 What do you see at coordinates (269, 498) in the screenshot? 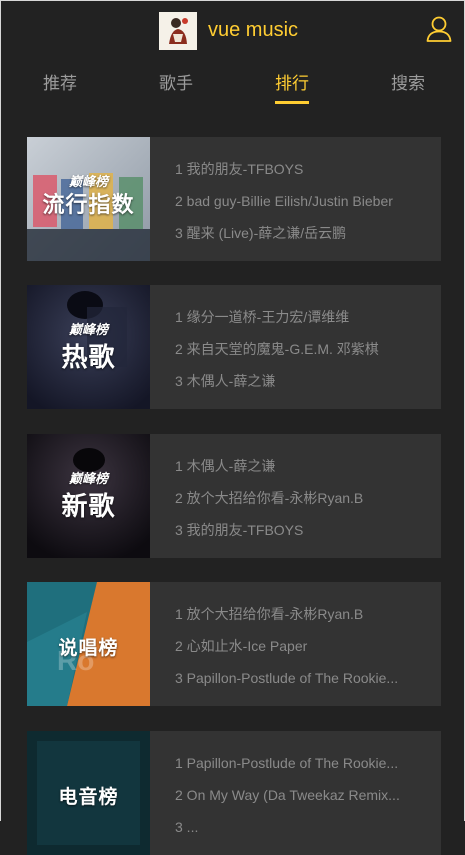
I see `rank-song: 2 放个大招给你看-永彬Ryan.B` at bounding box center [269, 498].